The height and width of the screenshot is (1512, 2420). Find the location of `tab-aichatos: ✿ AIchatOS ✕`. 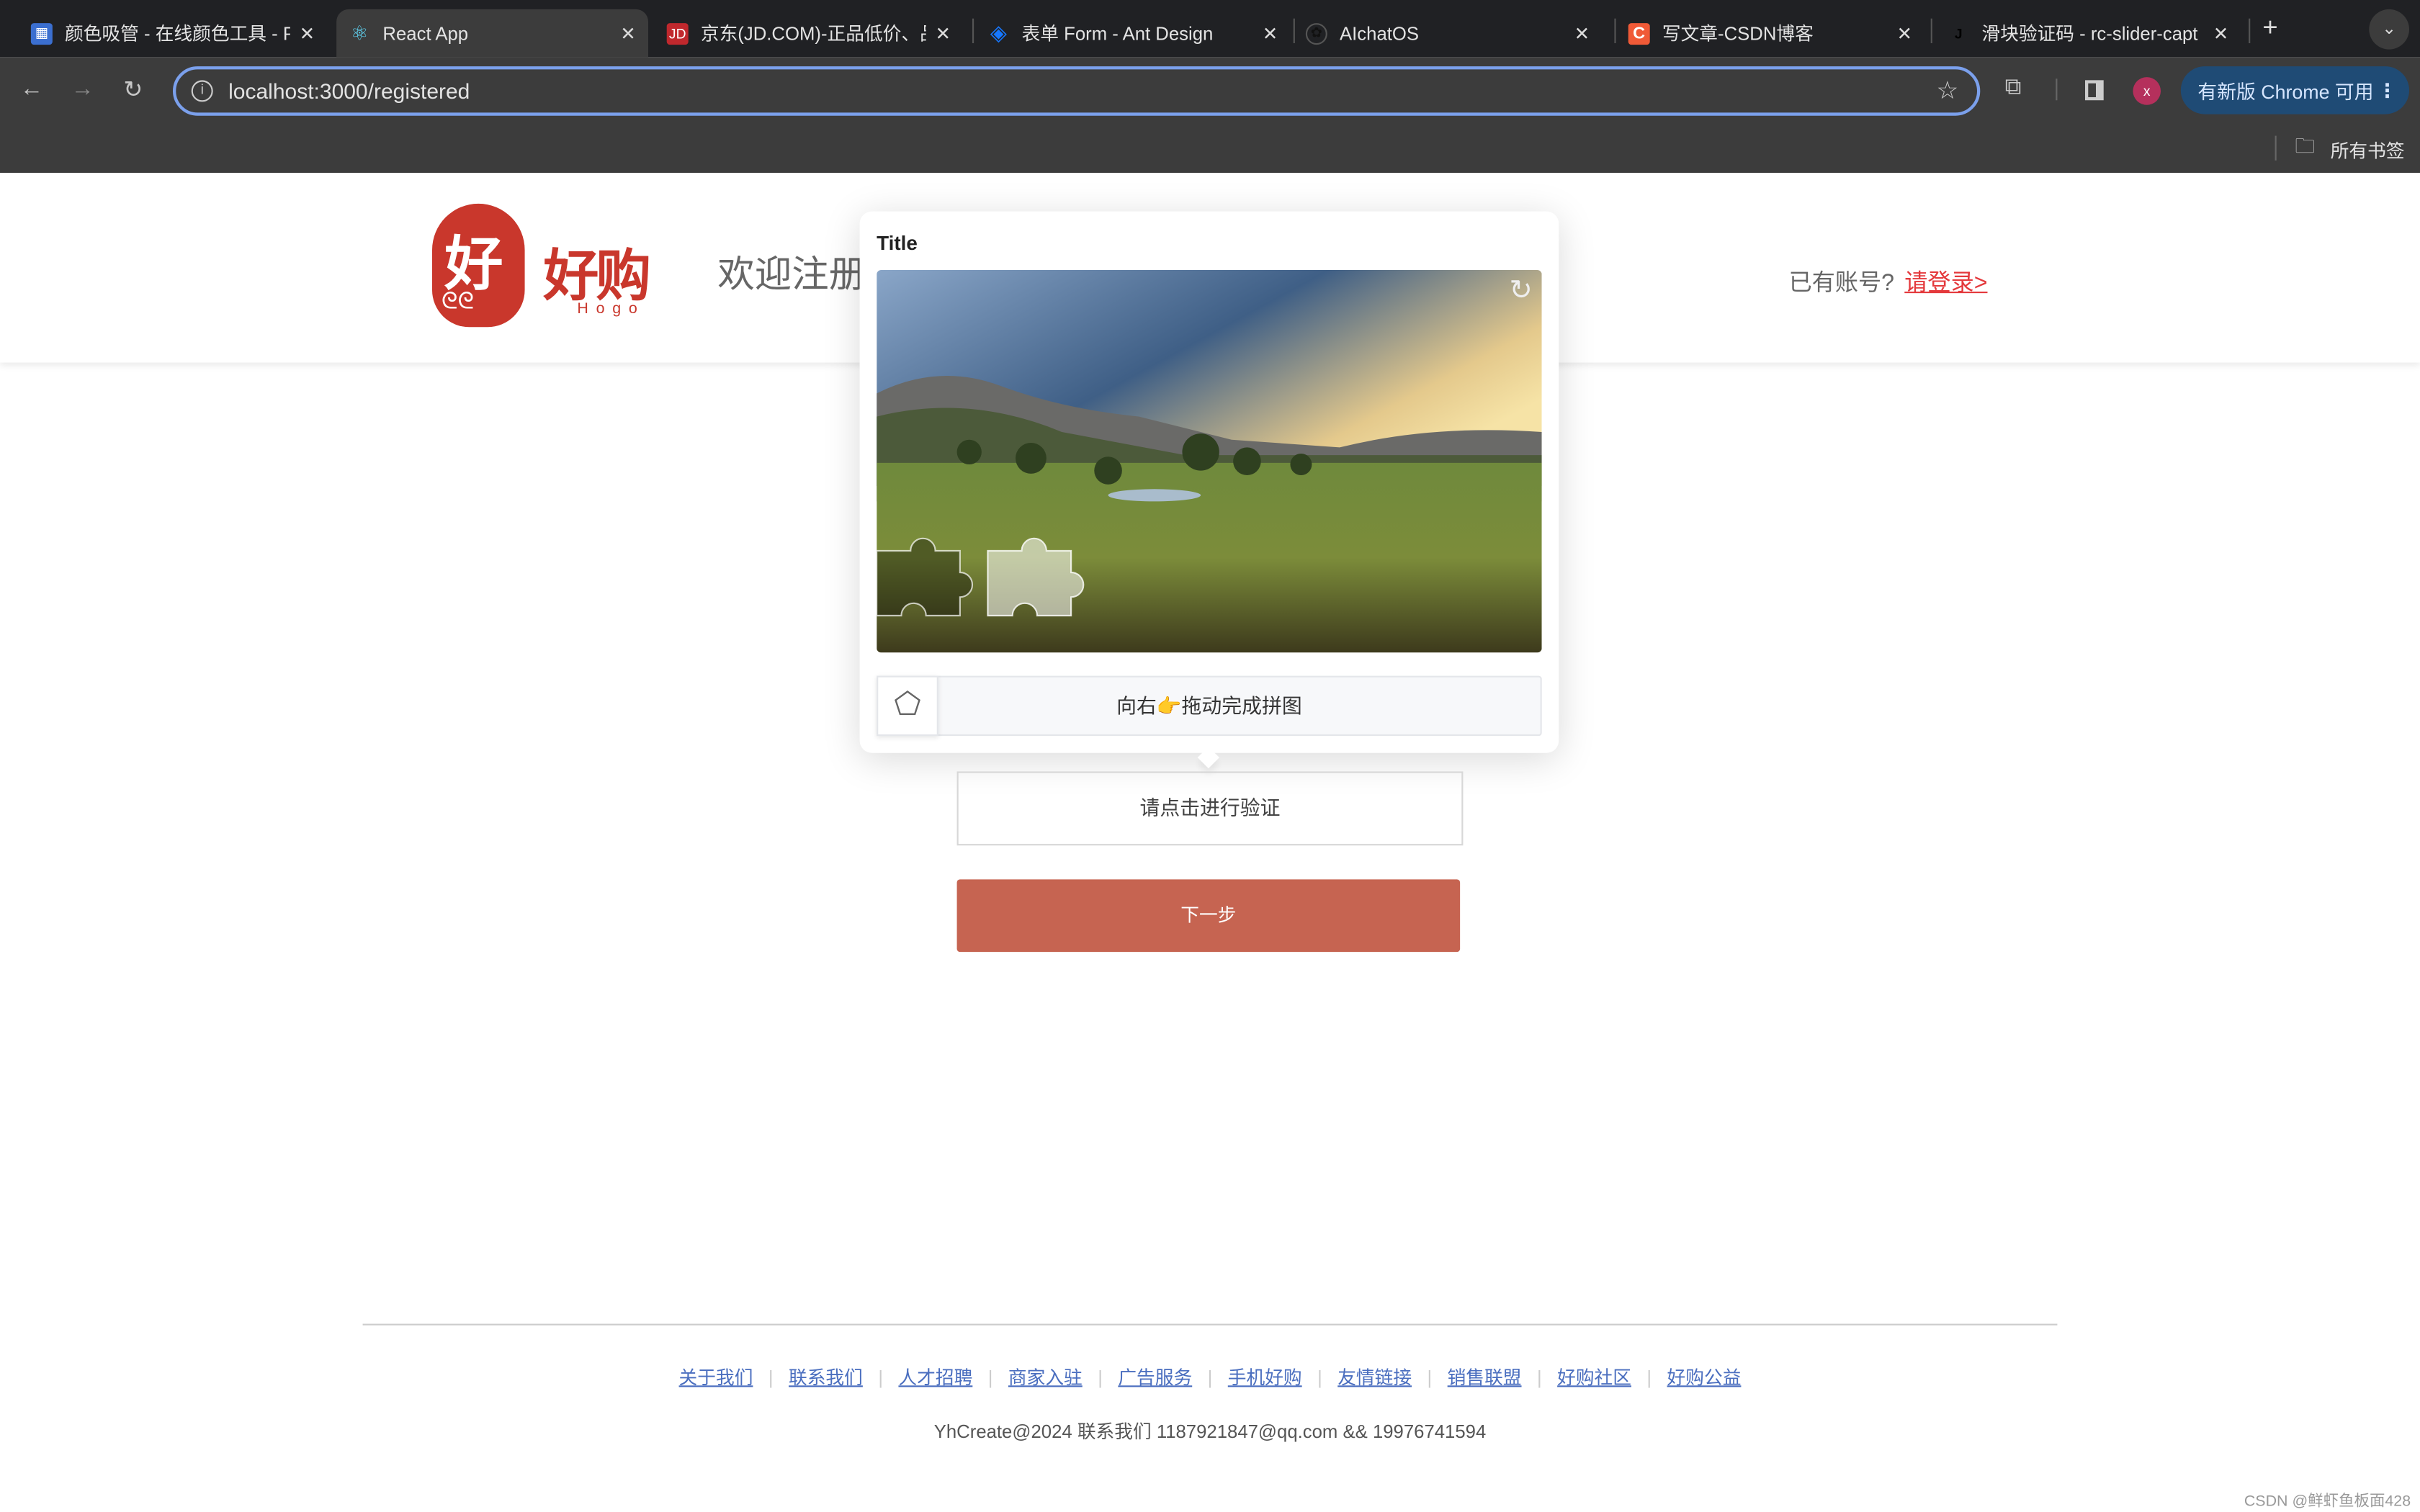

tab-aichatos: ✿ AIchatOS ✕ is located at coordinates (1448, 33).